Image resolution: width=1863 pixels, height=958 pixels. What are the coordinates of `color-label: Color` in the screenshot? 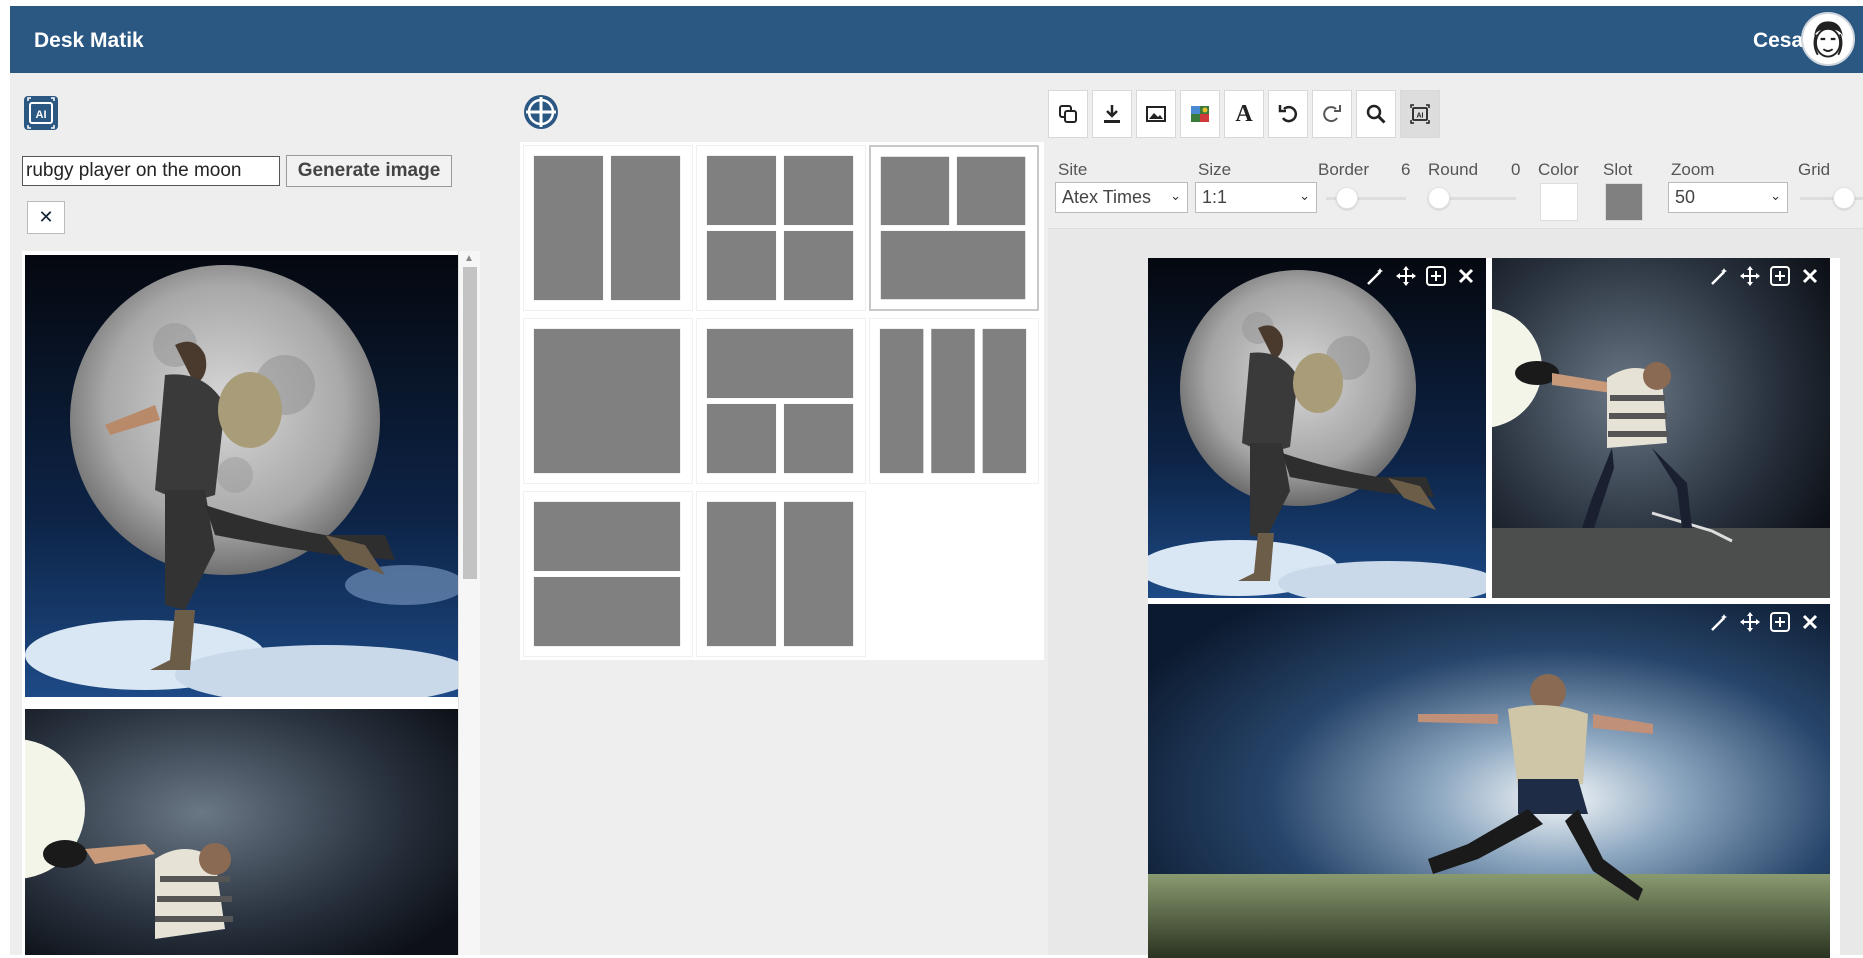 It's located at (1558, 169).